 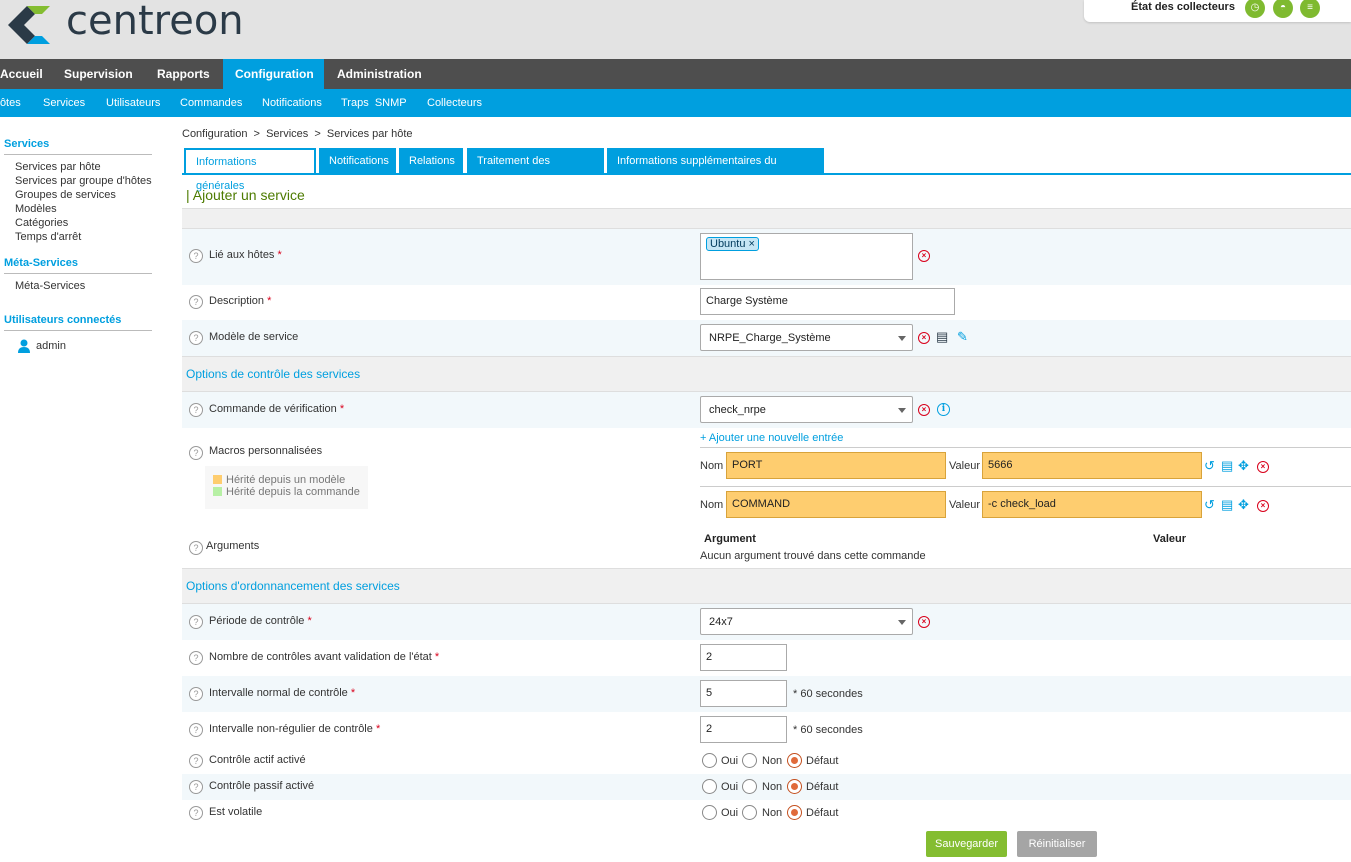 I want to click on passive-no-radio, so click(x=749, y=786).